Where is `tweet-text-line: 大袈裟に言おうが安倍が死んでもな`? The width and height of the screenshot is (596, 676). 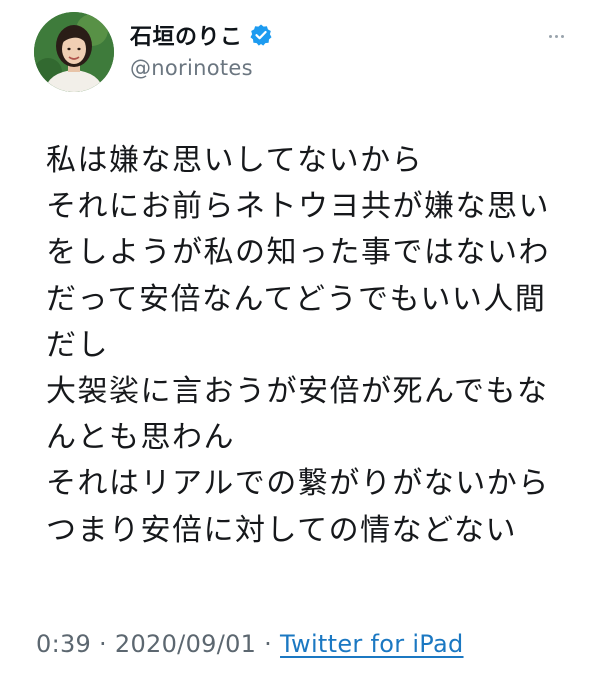 tweet-text-line: 大袈裟に言おうが安倍が死んでもな is located at coordinates (297, 391).